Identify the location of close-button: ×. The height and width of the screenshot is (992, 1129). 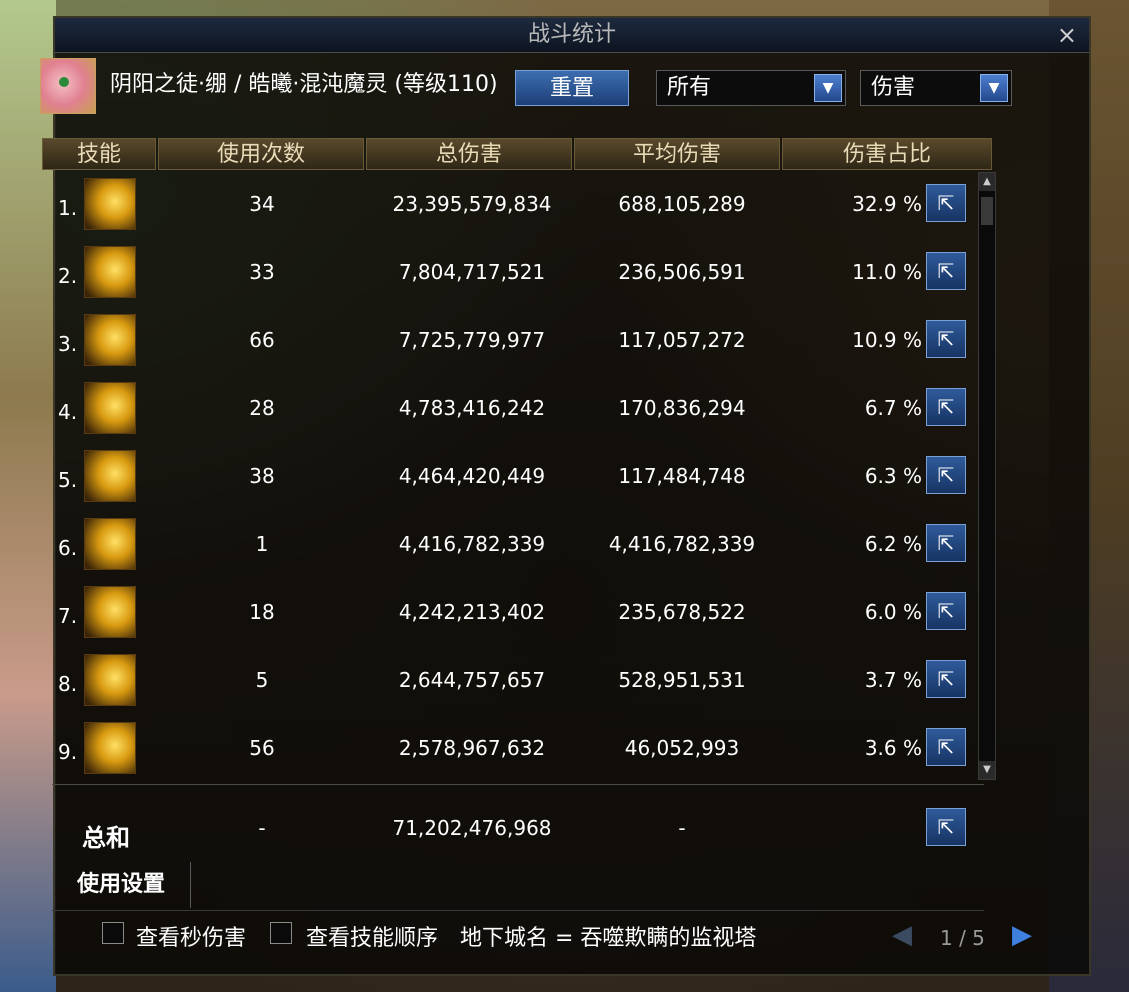
(1067, 35).